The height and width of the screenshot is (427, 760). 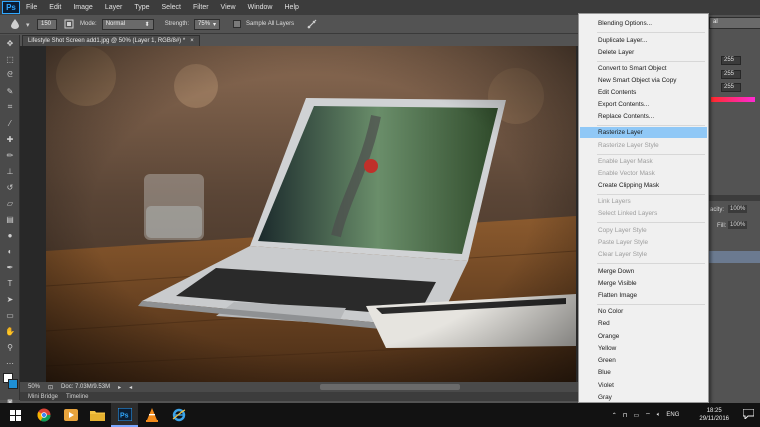 What do you see at coordinates (34, 387) in the screenshot?
I see `zoom-level: 50%` at bounding box center [34, 387].